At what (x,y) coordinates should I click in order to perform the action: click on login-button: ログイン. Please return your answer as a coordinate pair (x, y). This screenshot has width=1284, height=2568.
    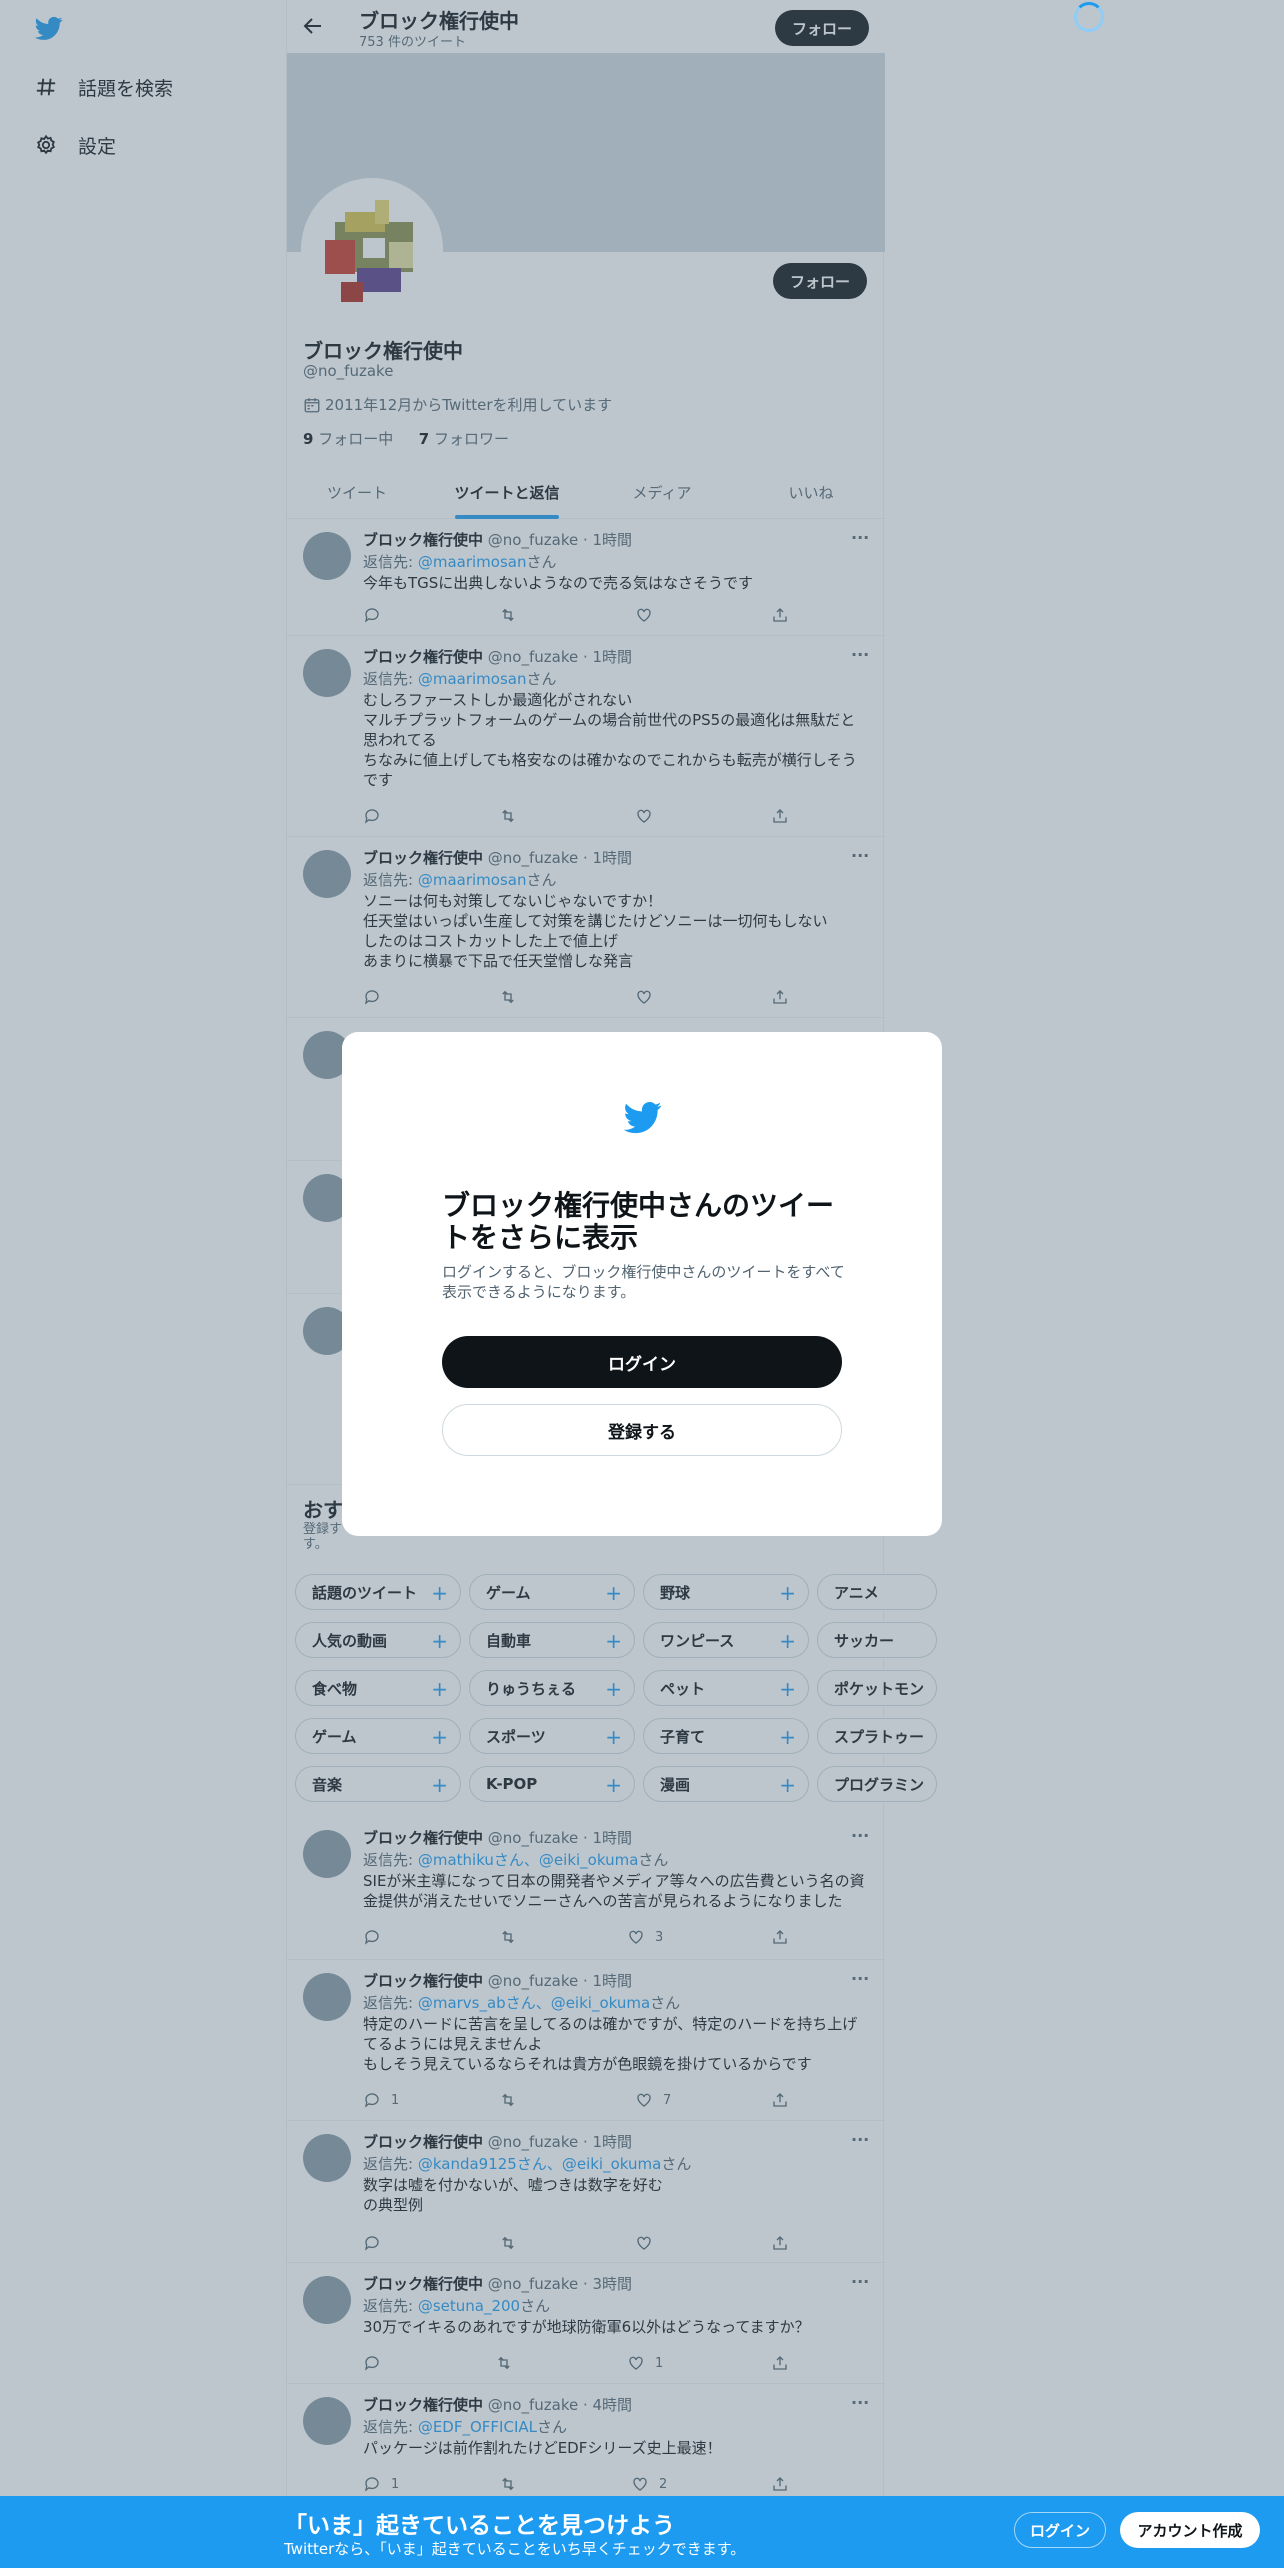
    Looking at the image, I should click on (642, 1362).